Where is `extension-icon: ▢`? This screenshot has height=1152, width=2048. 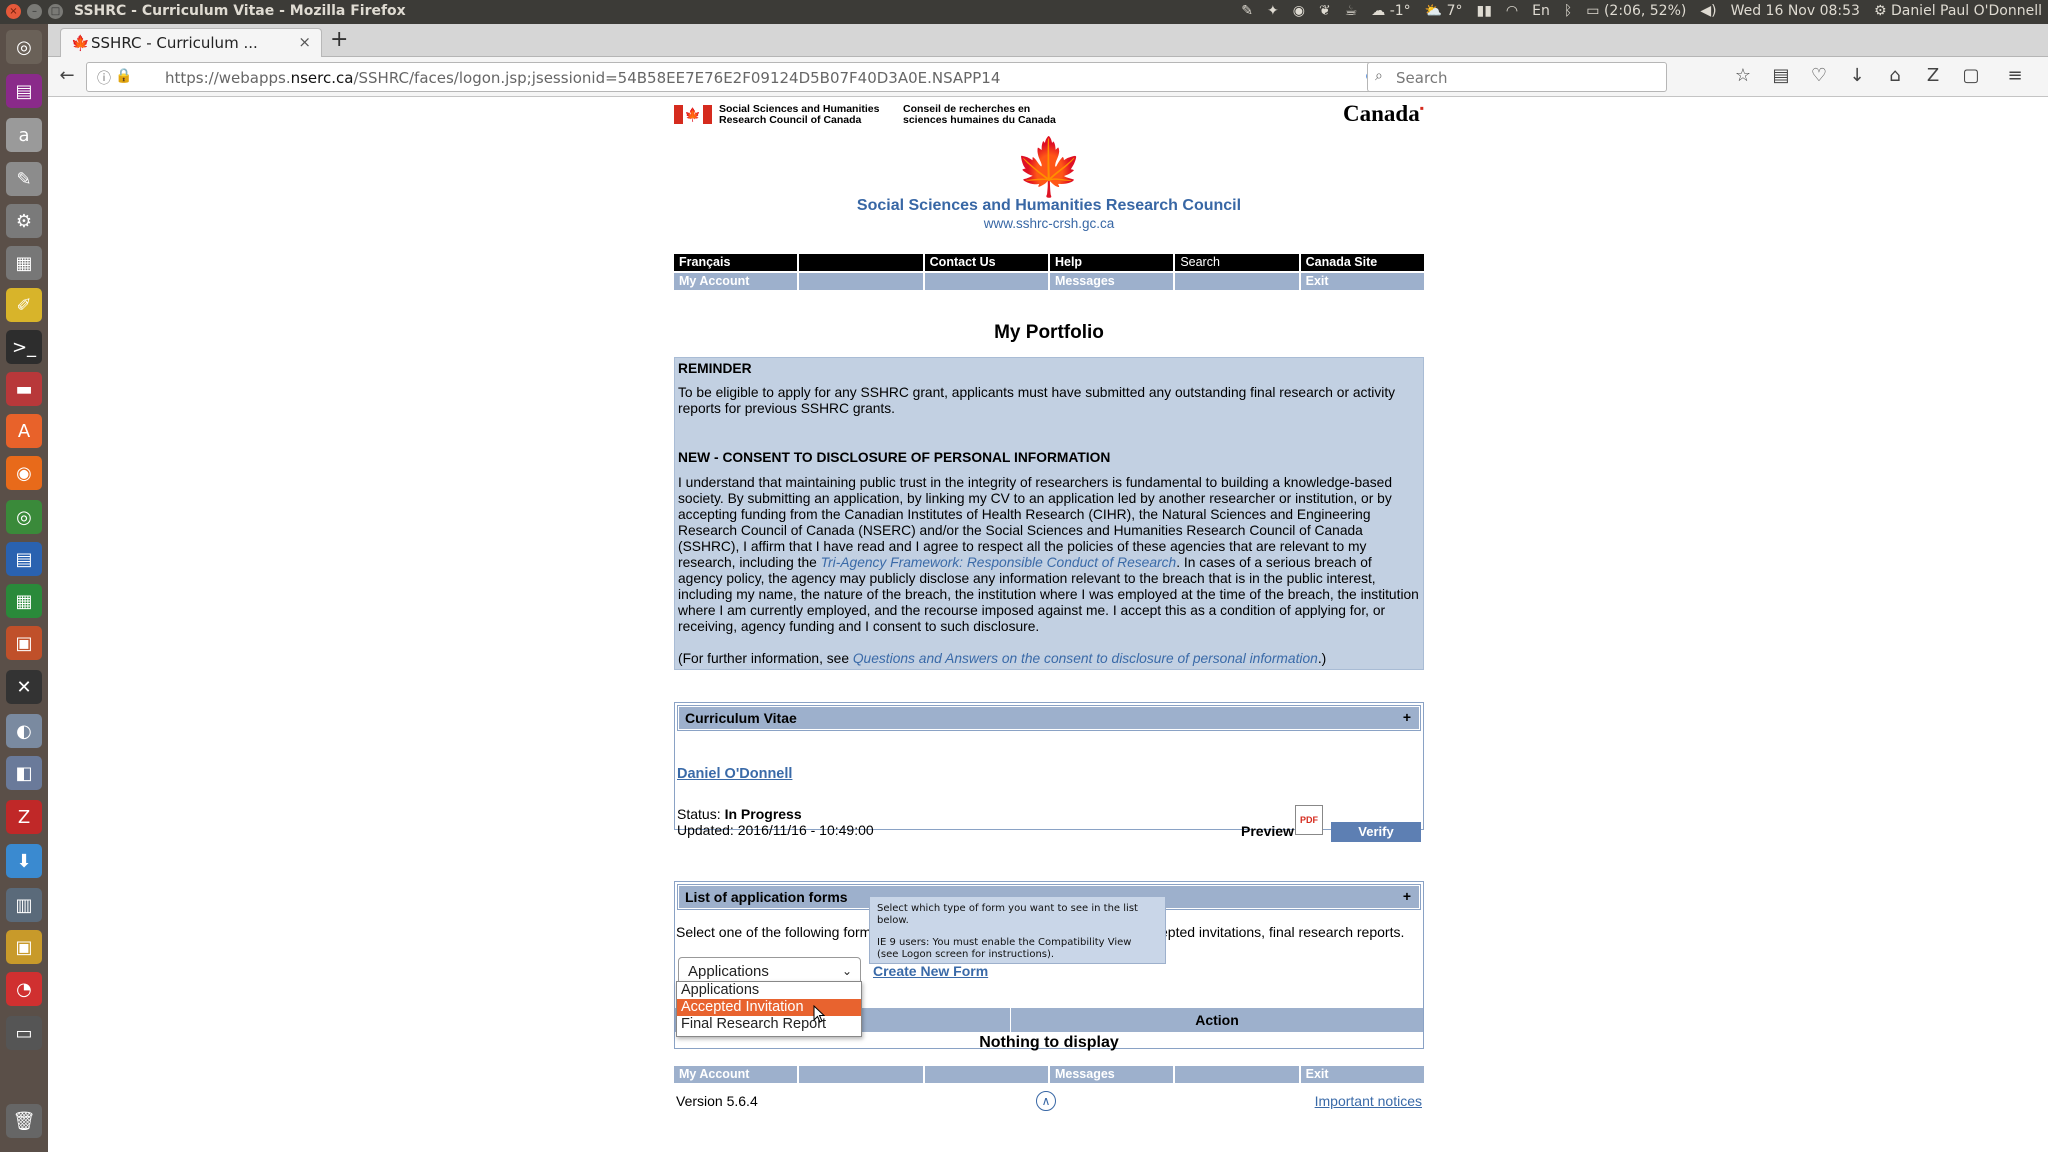 extension-icon: ▢ is located at coordinates (1971, 75).